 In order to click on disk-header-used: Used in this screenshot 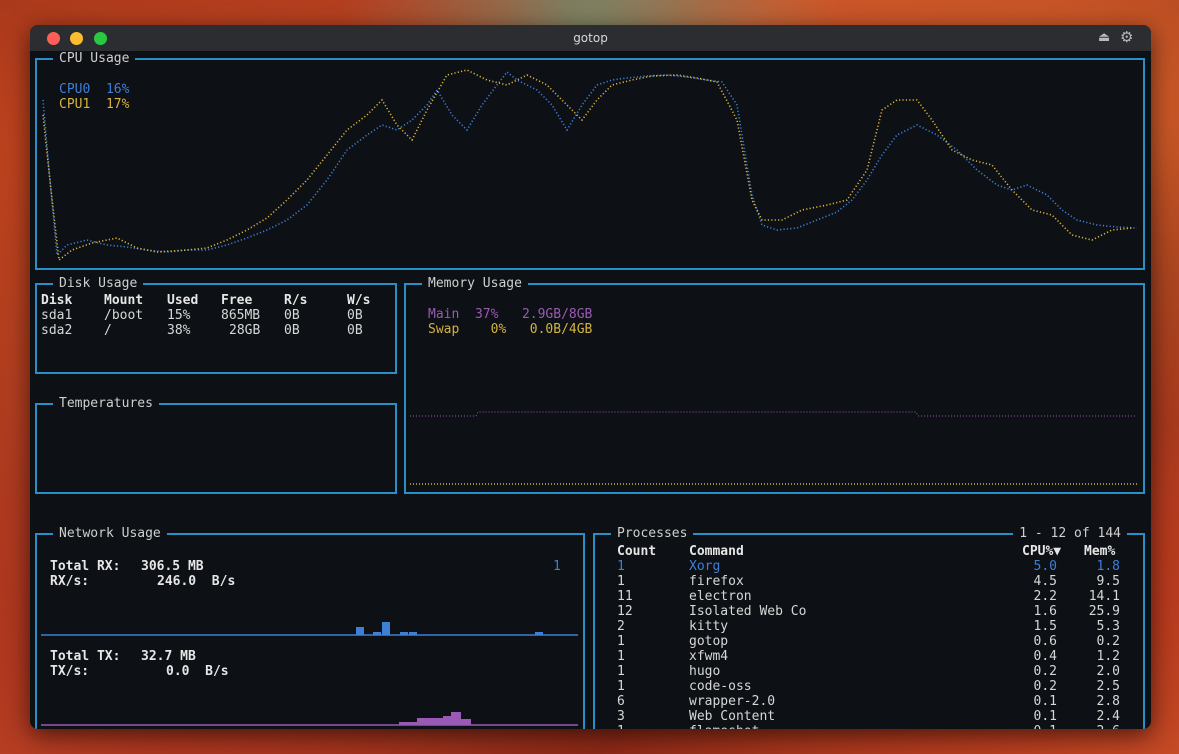, I will do `click(183, 300)`.